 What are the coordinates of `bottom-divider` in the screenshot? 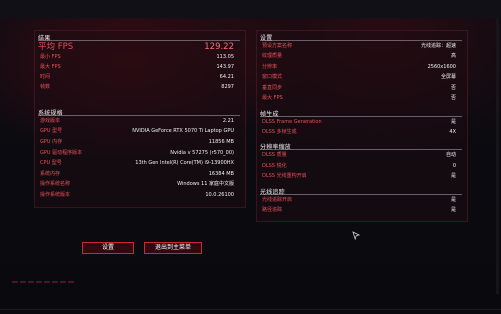 It's located at (250, 309).